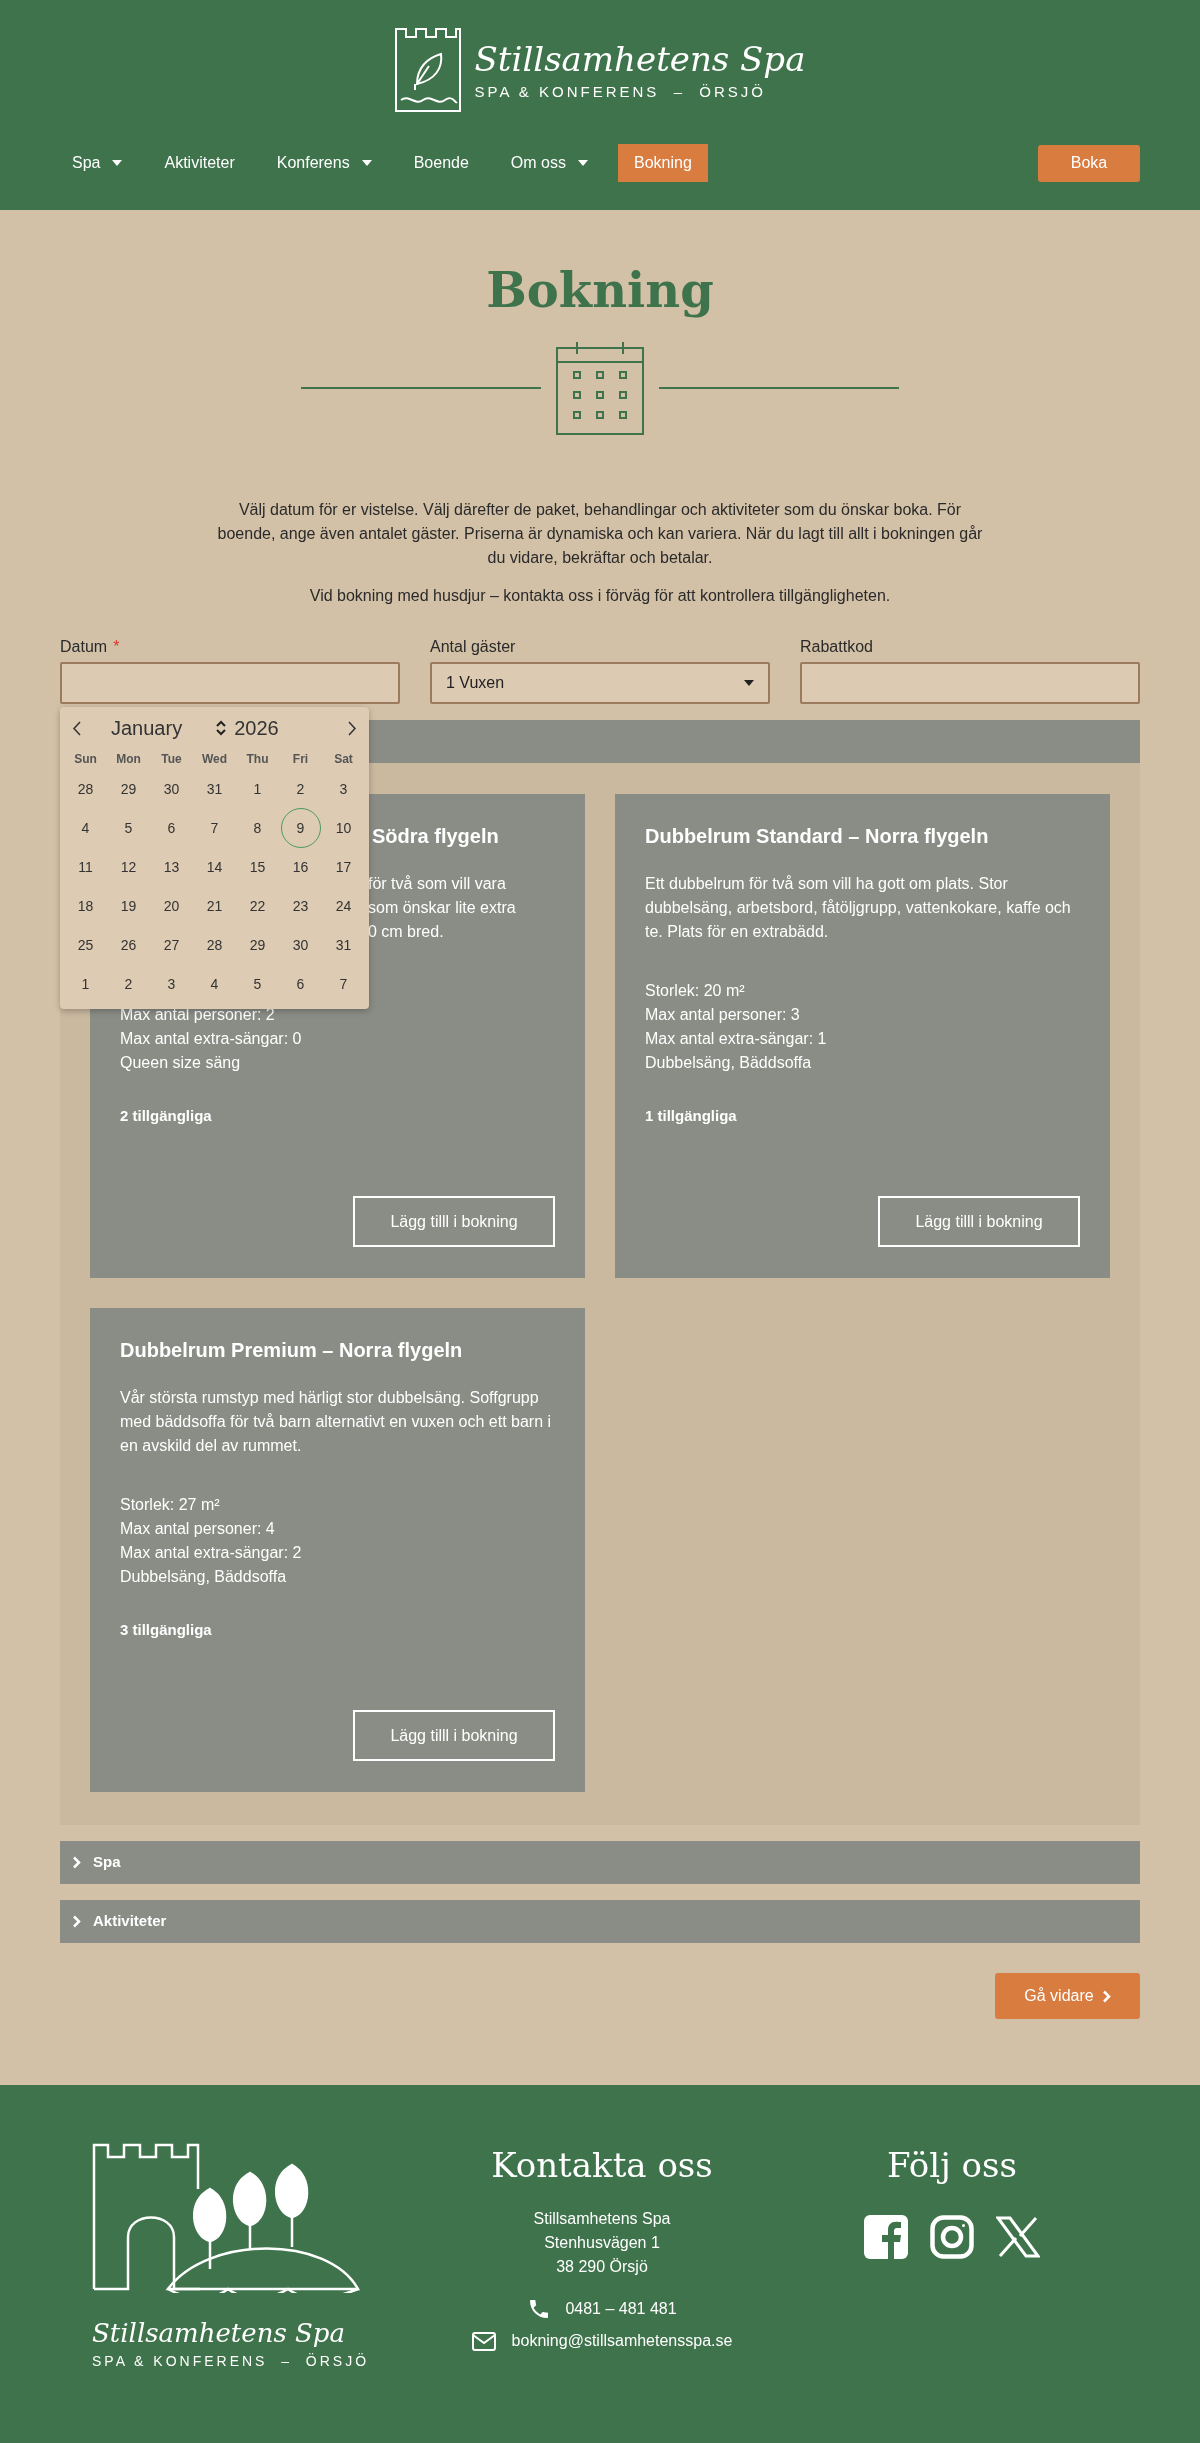 The height and width of the screenshot is (2443, 1200). Describe the element at coordinates (300, 906) in the screenshot. I see `calendar-day: 23` at that location.